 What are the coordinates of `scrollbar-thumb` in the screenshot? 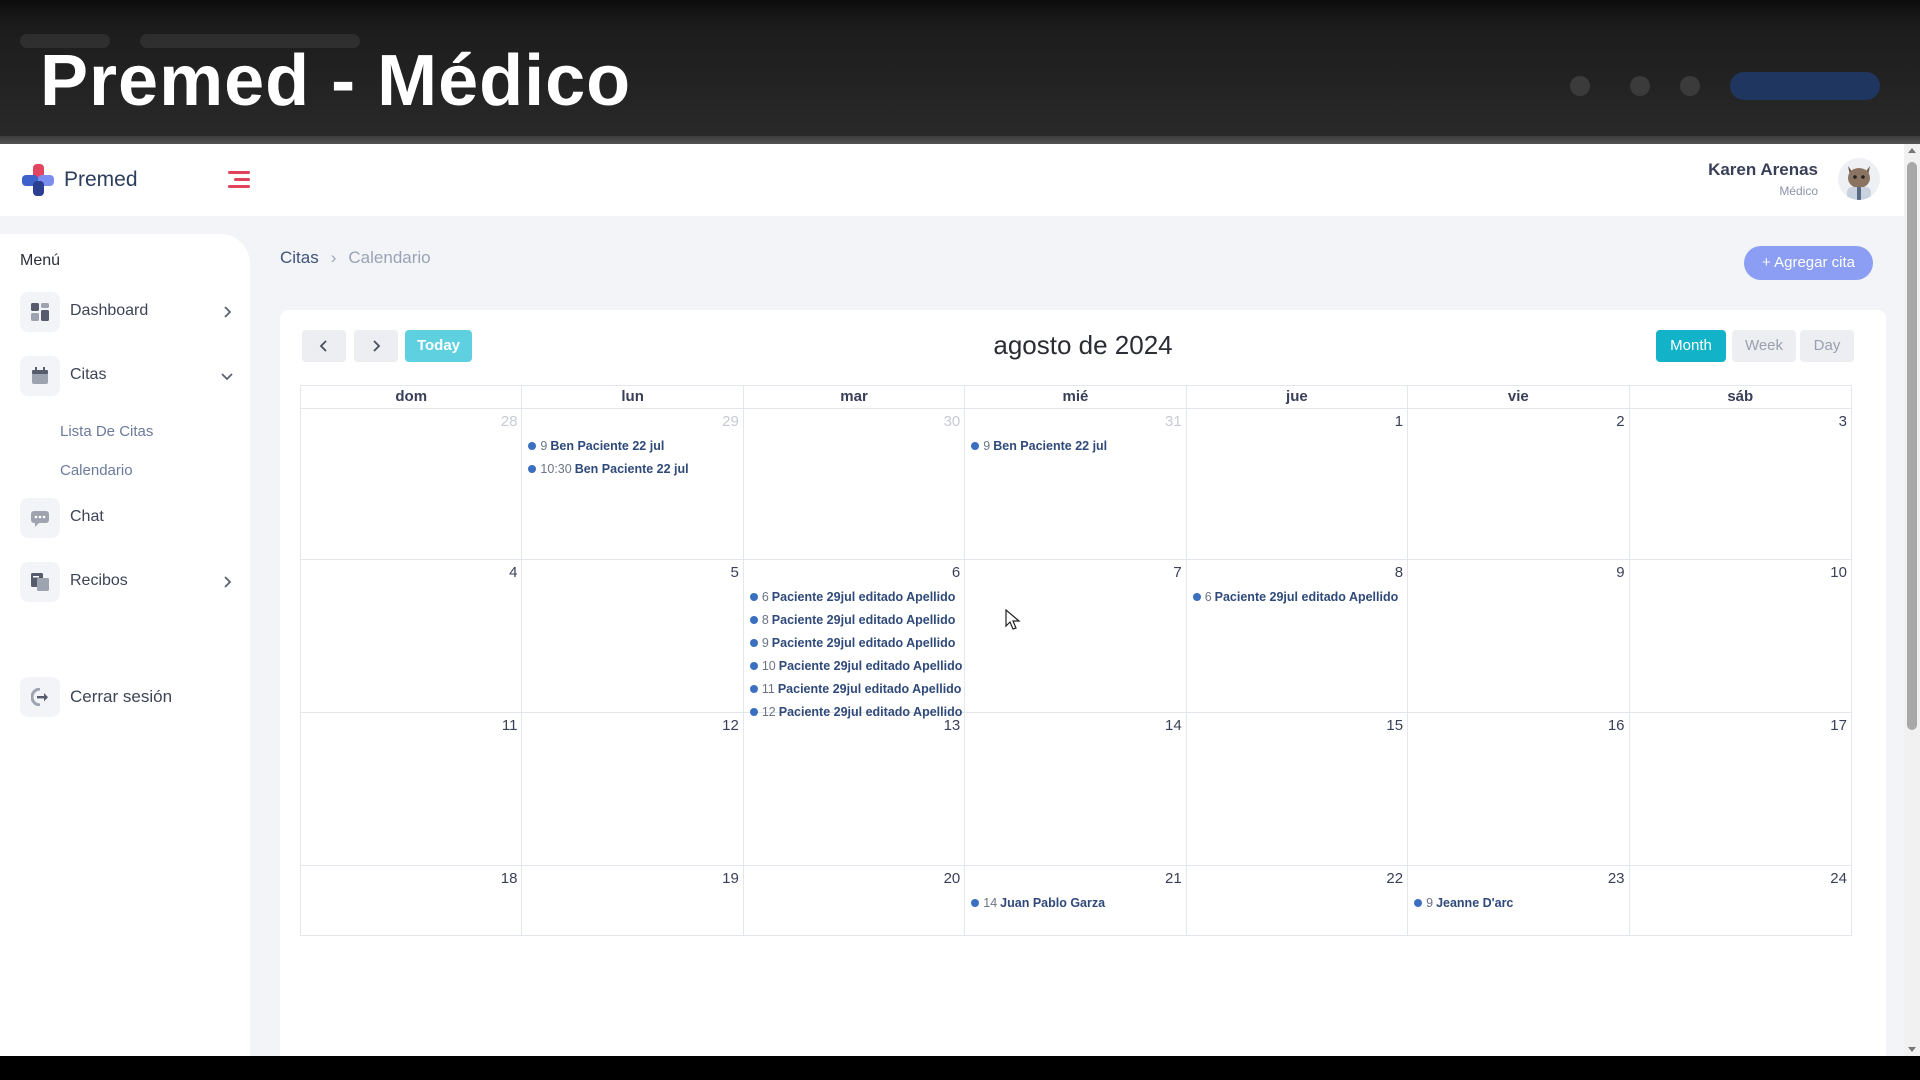 It's located at (1912, 446).